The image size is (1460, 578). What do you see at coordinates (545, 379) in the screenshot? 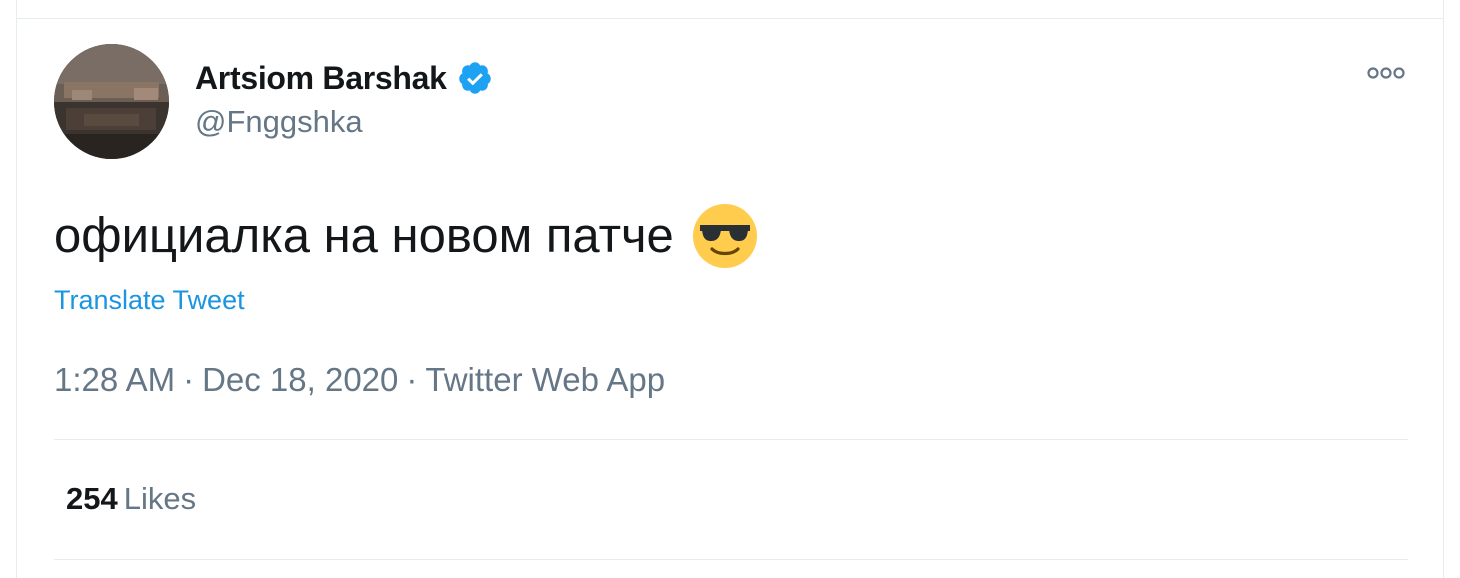
I see `tweet-source: Twitter Web App` at bounding box center [545, 379].